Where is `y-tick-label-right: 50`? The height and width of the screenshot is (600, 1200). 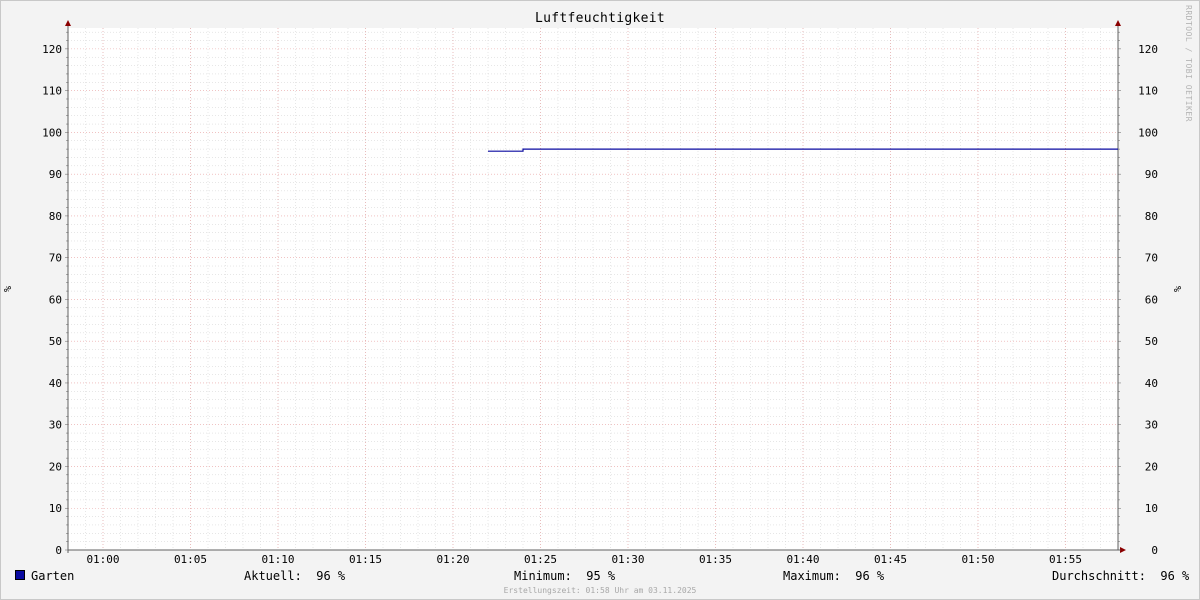
y-tick-label-right: 50 is located at coordinates (1151, 341).